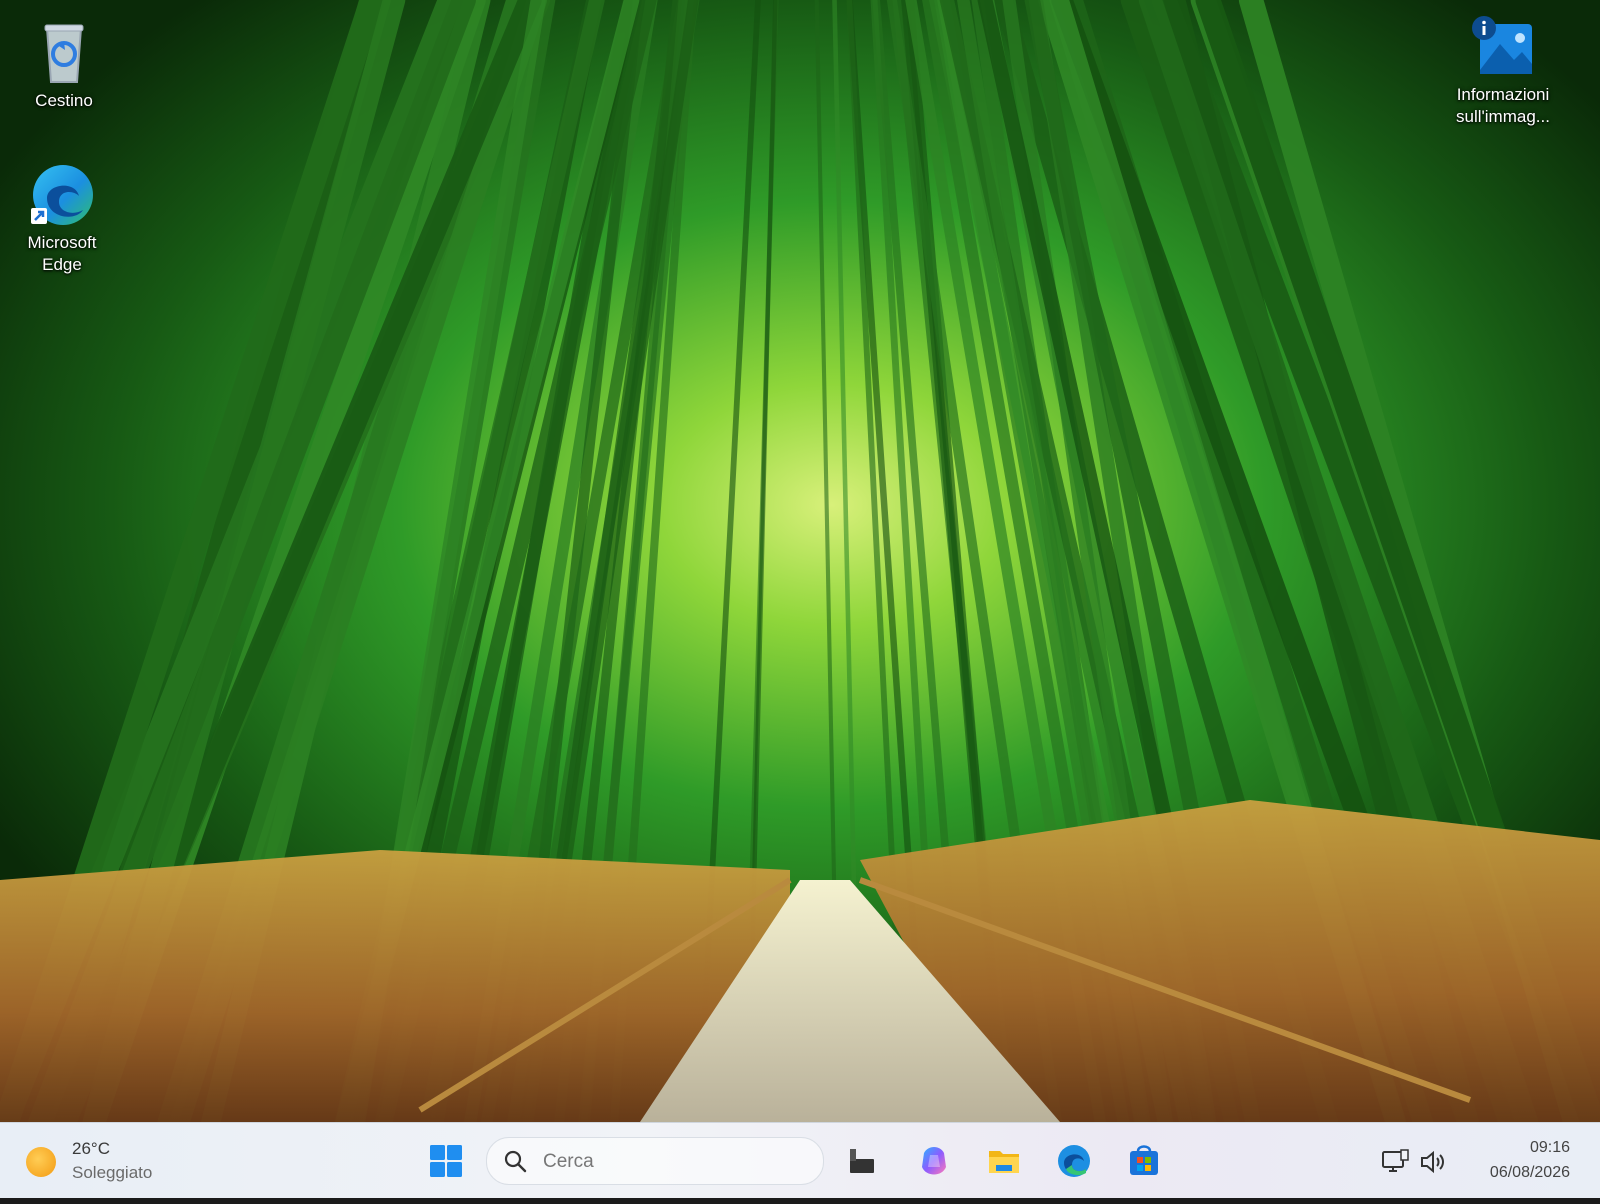  What do you see at coordinates (1503, 94) in the screenshot?
I see `desktop-icon-label-line1: Informazioni` at bounding box center [1503, 94].